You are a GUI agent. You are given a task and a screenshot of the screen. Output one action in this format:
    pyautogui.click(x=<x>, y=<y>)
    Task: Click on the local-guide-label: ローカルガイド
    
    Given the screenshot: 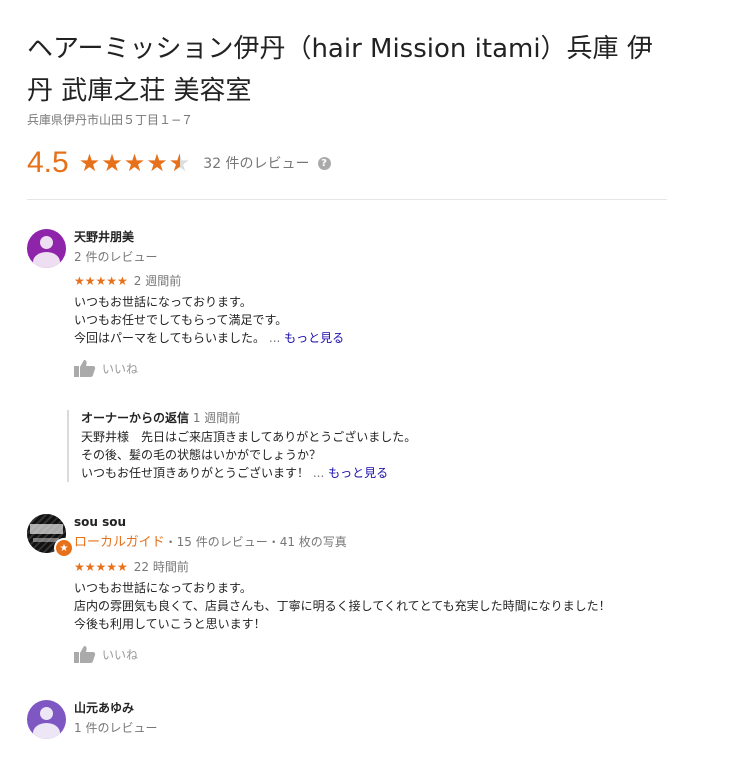 What is the action you would take?
    pyautogui.click(x=119, y=542)
    